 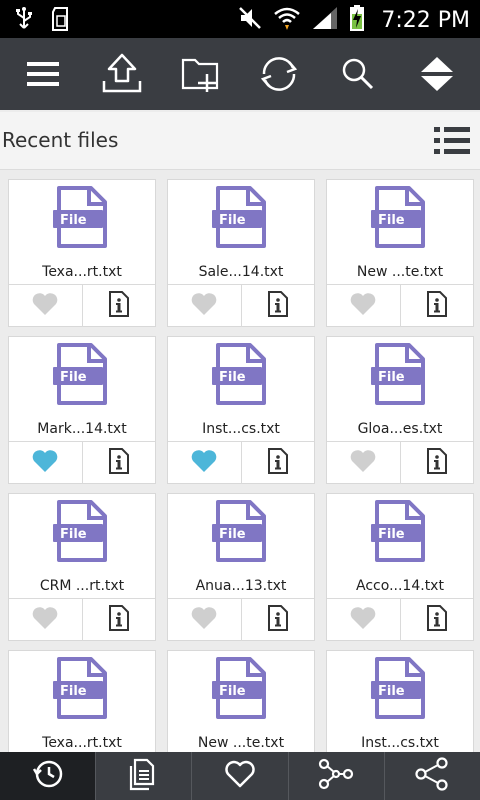 What do you see at coordinates (400, 567) in the screenshot?
I see `file-card: File Acco...14.txt` at bounding box center [400, 567].